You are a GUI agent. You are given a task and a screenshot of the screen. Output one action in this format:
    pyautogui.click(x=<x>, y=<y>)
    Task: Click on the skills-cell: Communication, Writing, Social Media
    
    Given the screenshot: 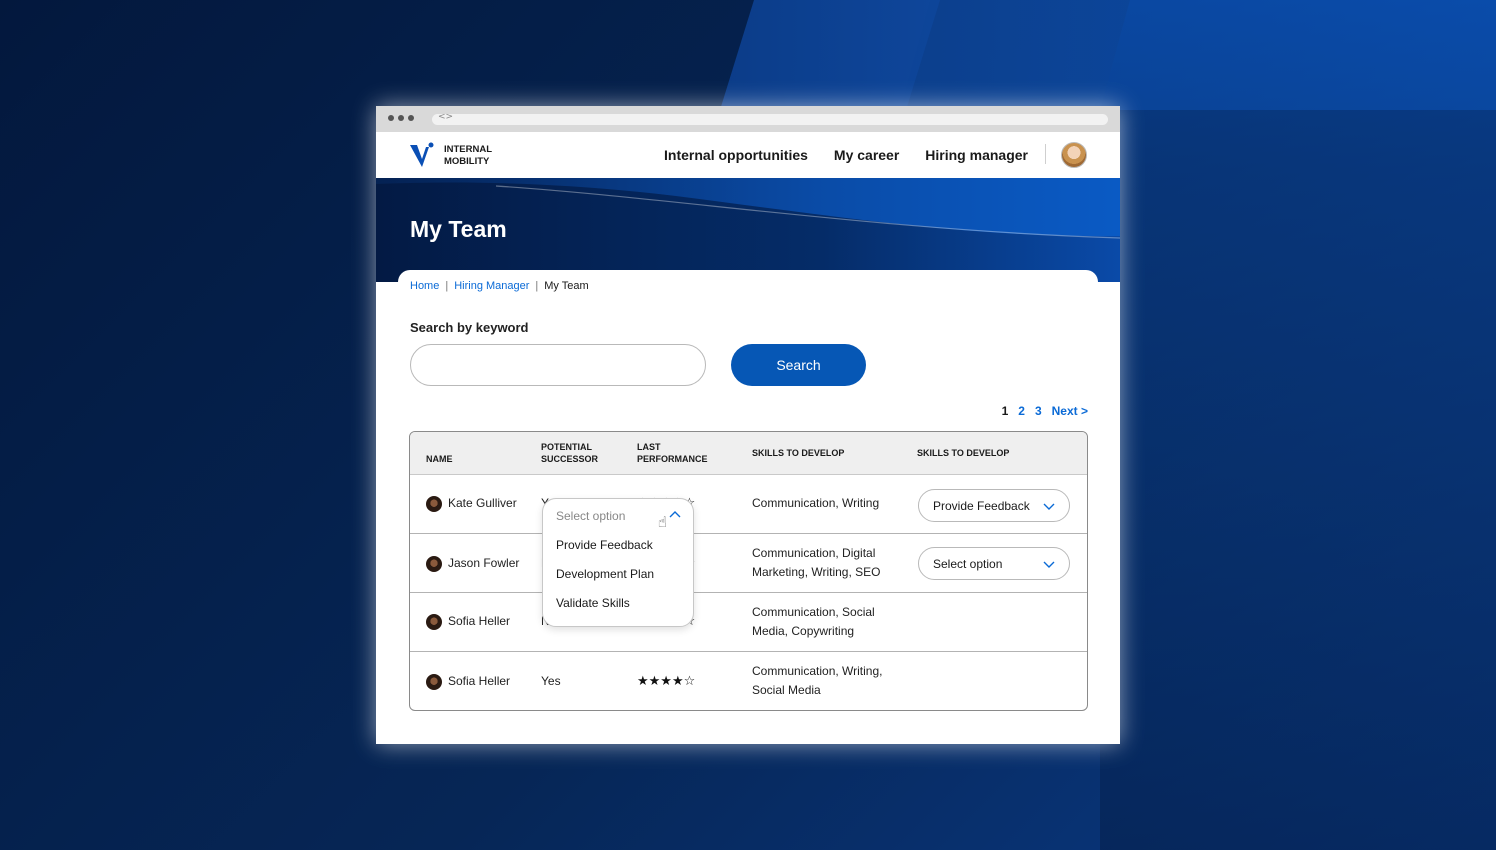 What is the action you would take?
    pyautogui.click(x=817, y=681)
    